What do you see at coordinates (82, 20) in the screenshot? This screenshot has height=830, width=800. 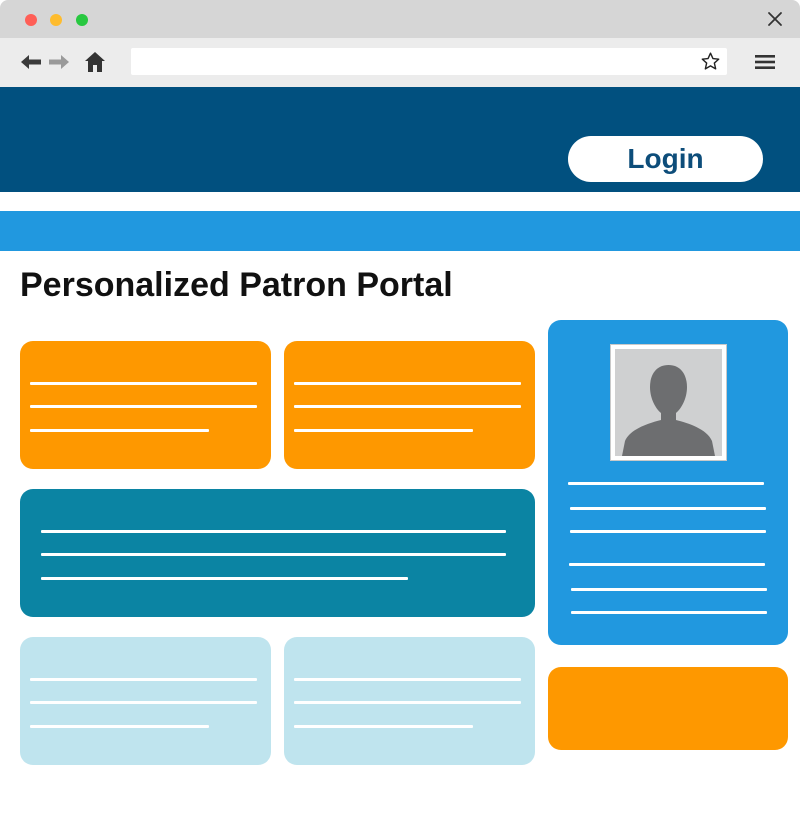 I see `window-maximize-dot` at bounding box center [82, 20].